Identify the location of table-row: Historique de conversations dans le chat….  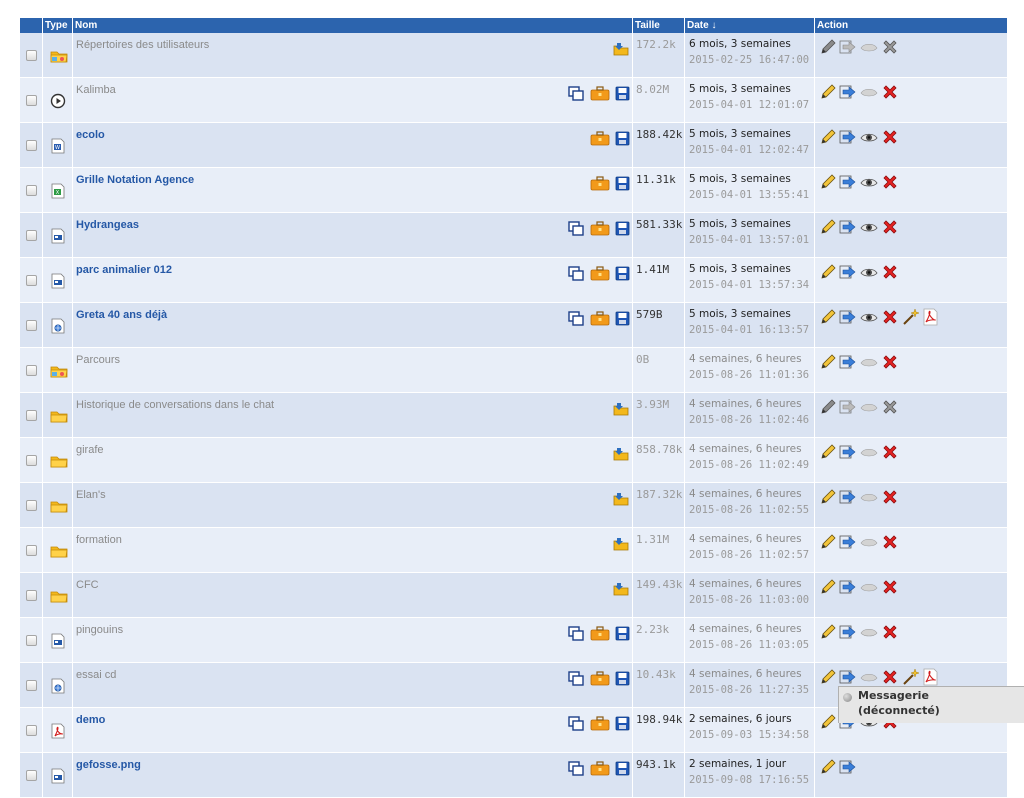
(514, 415).